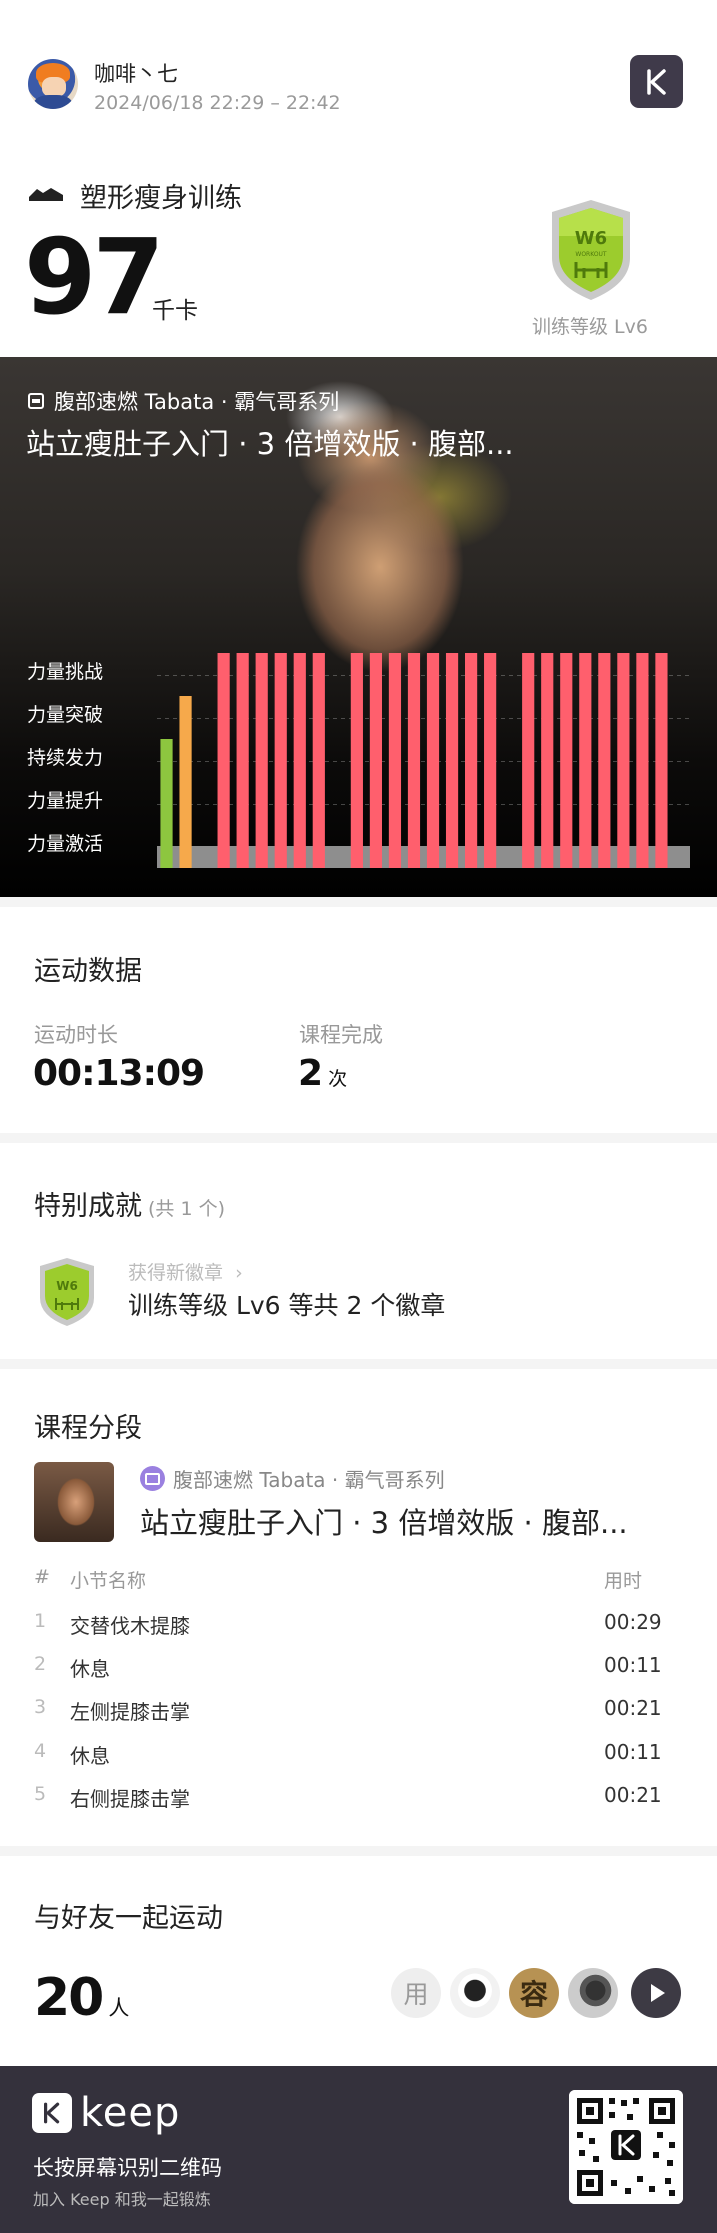 This screenshot has height=2233, width=717. I want to click on segment-row: 4 休息 00:11, so click(358, 1751).